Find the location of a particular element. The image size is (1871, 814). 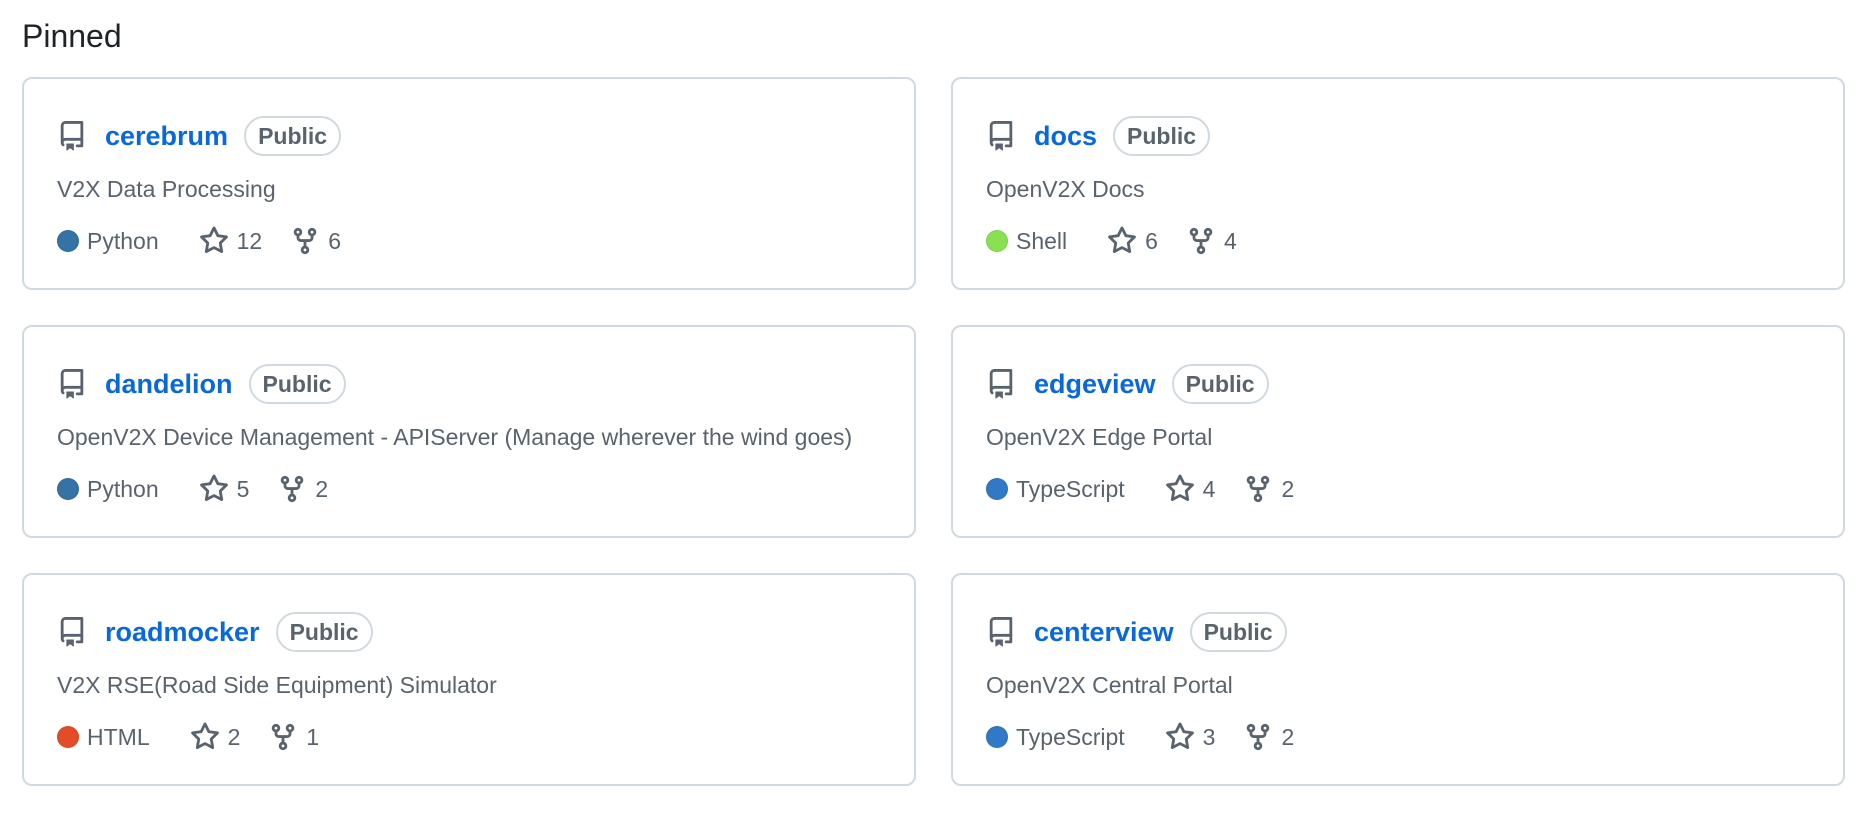

card-header: docs Public is located at coordinates (1098, 136).